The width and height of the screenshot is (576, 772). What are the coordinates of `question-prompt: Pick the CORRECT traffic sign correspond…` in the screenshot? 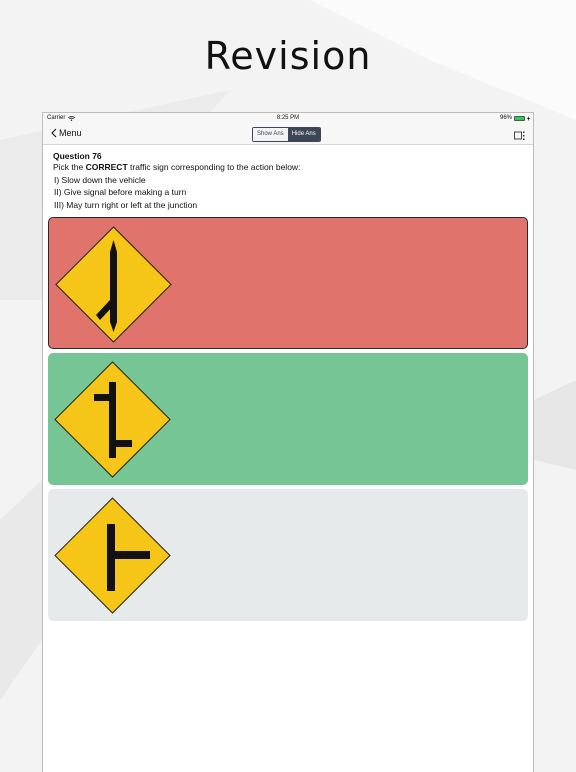 It's located at (177, 167).